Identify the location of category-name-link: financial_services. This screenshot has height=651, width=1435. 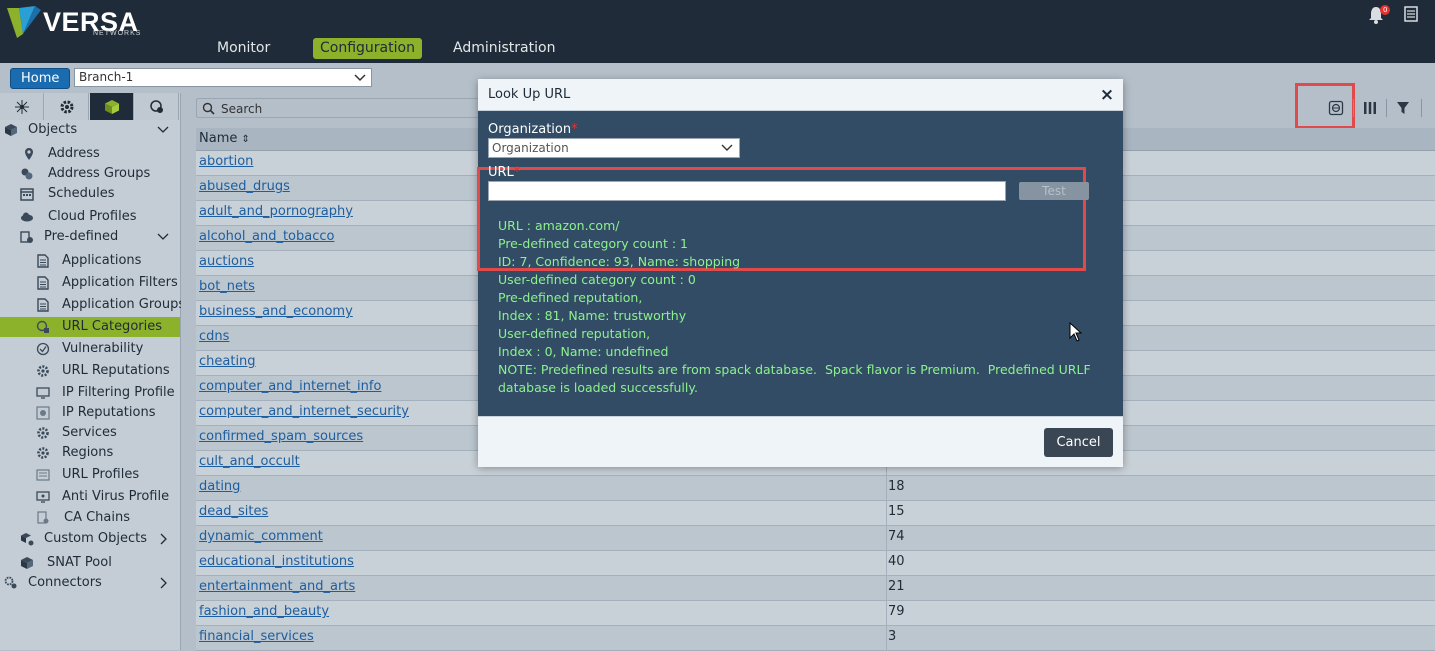
(256, 636).